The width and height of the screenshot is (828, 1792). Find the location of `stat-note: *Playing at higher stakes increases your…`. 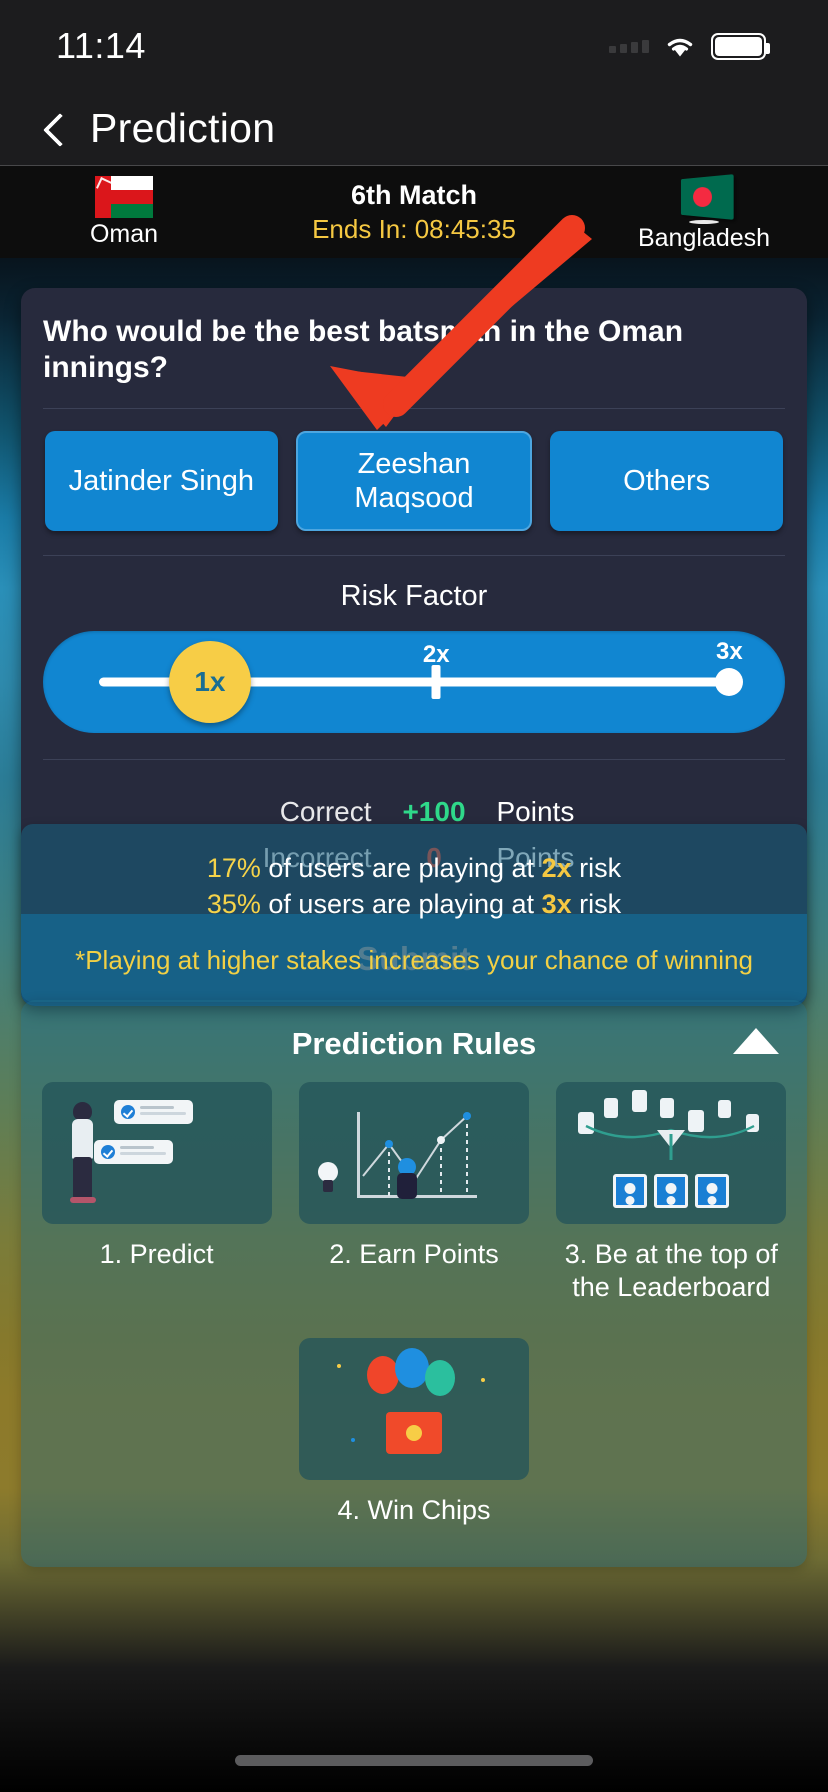

stat-note: *Playing at higher stakes increases your… is located at coordinates (414, 960).